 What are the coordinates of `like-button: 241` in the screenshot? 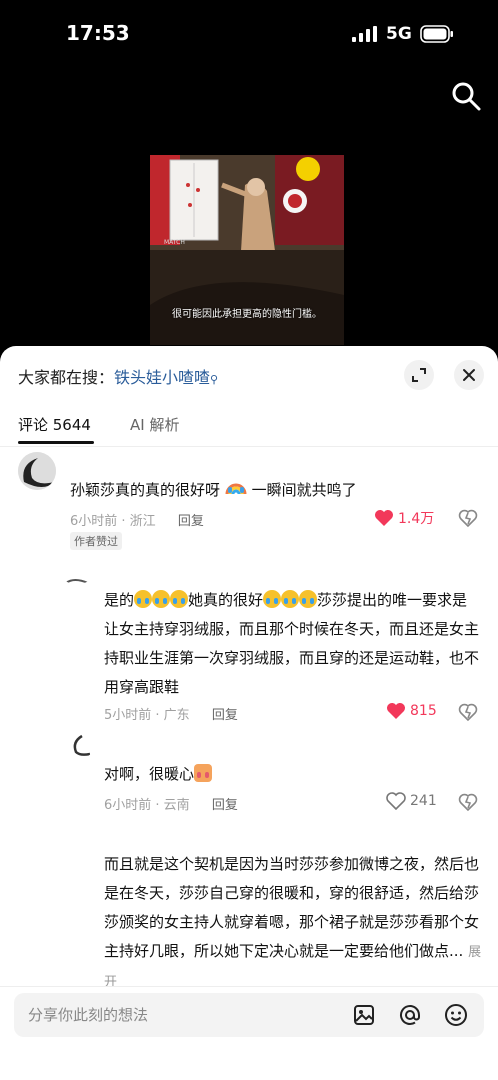 It's located at (411, 801).